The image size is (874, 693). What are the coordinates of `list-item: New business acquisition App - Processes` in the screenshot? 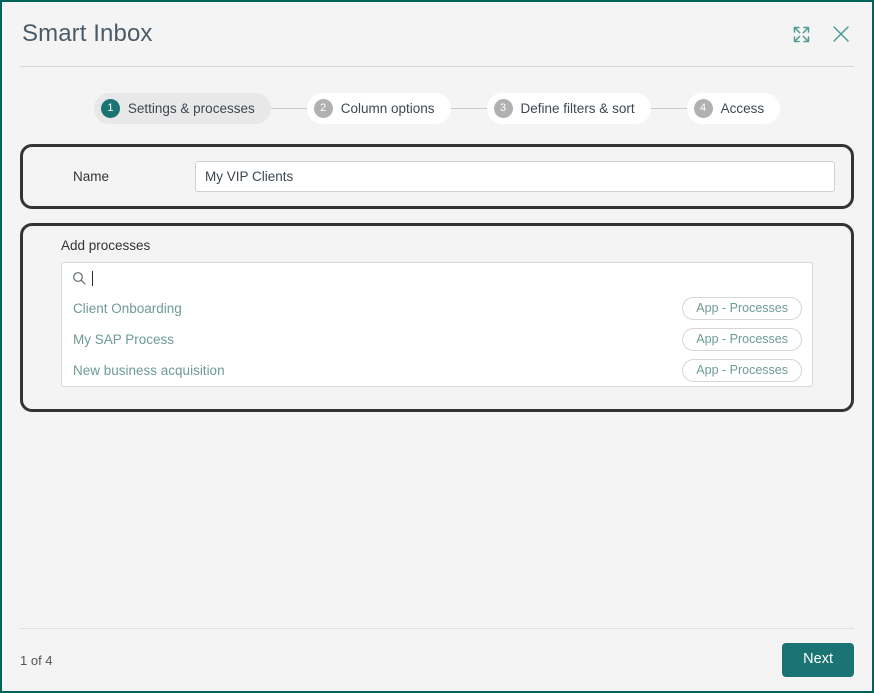 It's located at (437, 370).